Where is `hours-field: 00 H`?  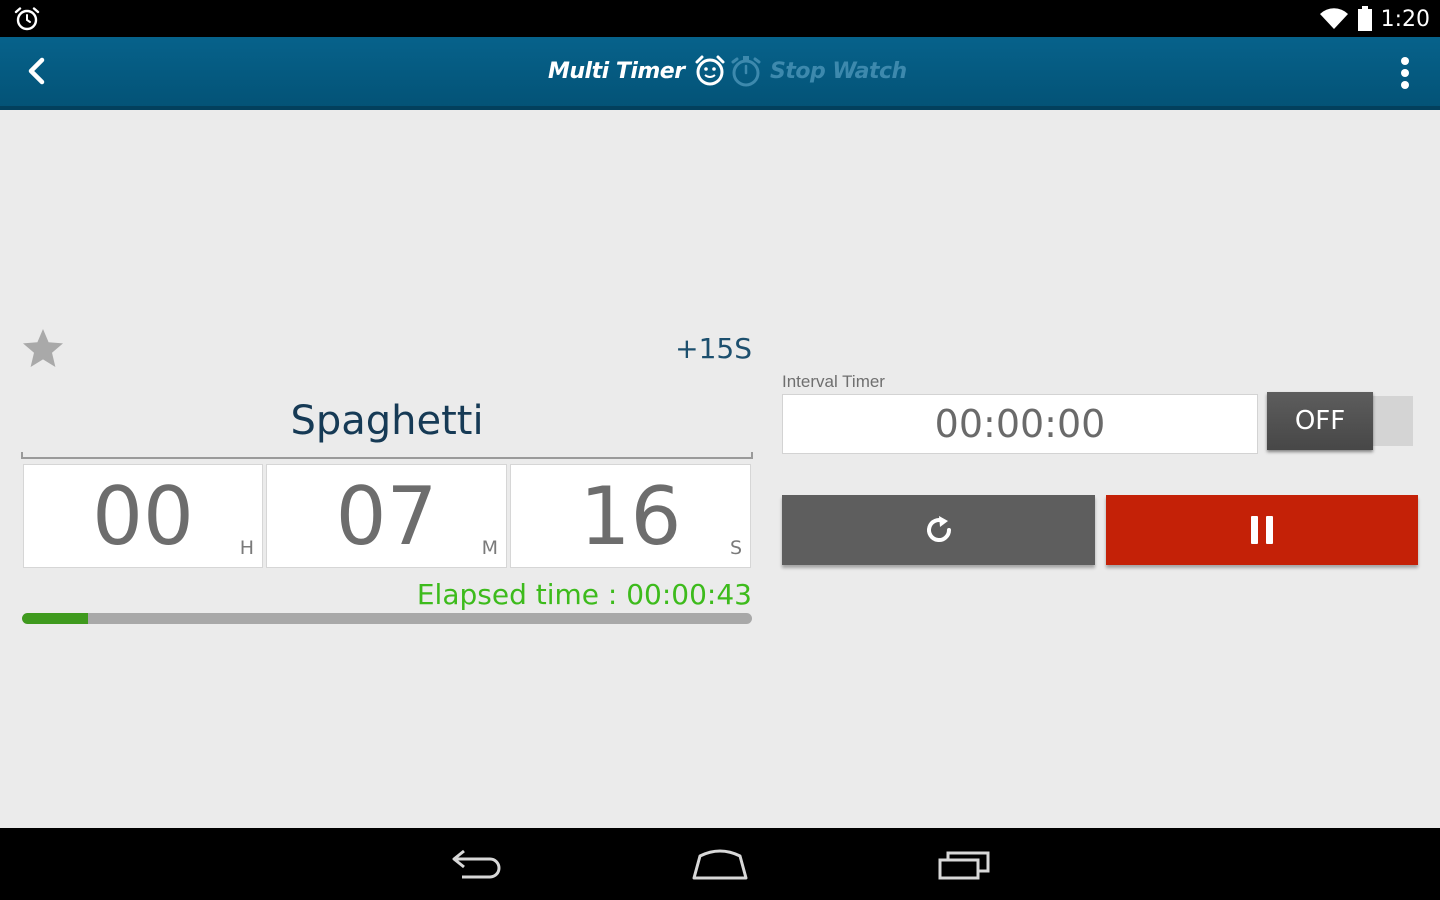 hours-field: 00 H is located at coordinates (143, 516).